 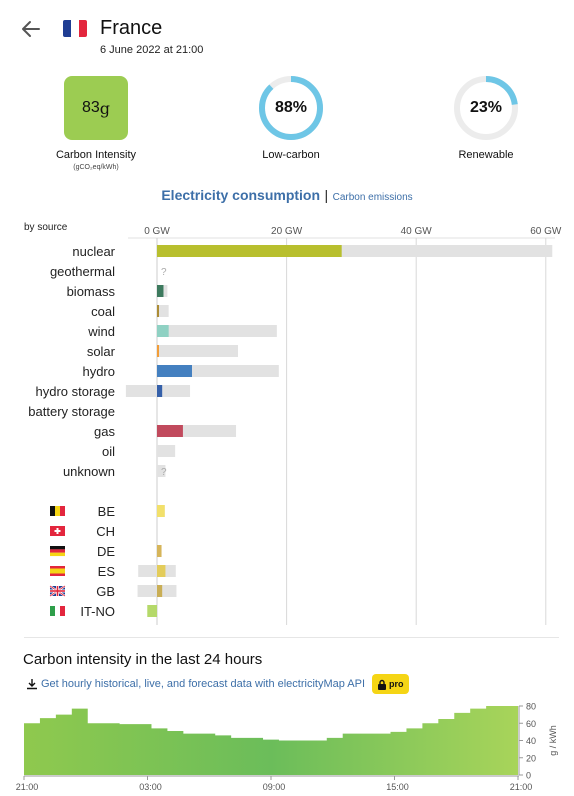 What do you see at coordinates (107, 571) in the screenshot?
I see `exchange-label: ES` at bounding box center [107, 571].